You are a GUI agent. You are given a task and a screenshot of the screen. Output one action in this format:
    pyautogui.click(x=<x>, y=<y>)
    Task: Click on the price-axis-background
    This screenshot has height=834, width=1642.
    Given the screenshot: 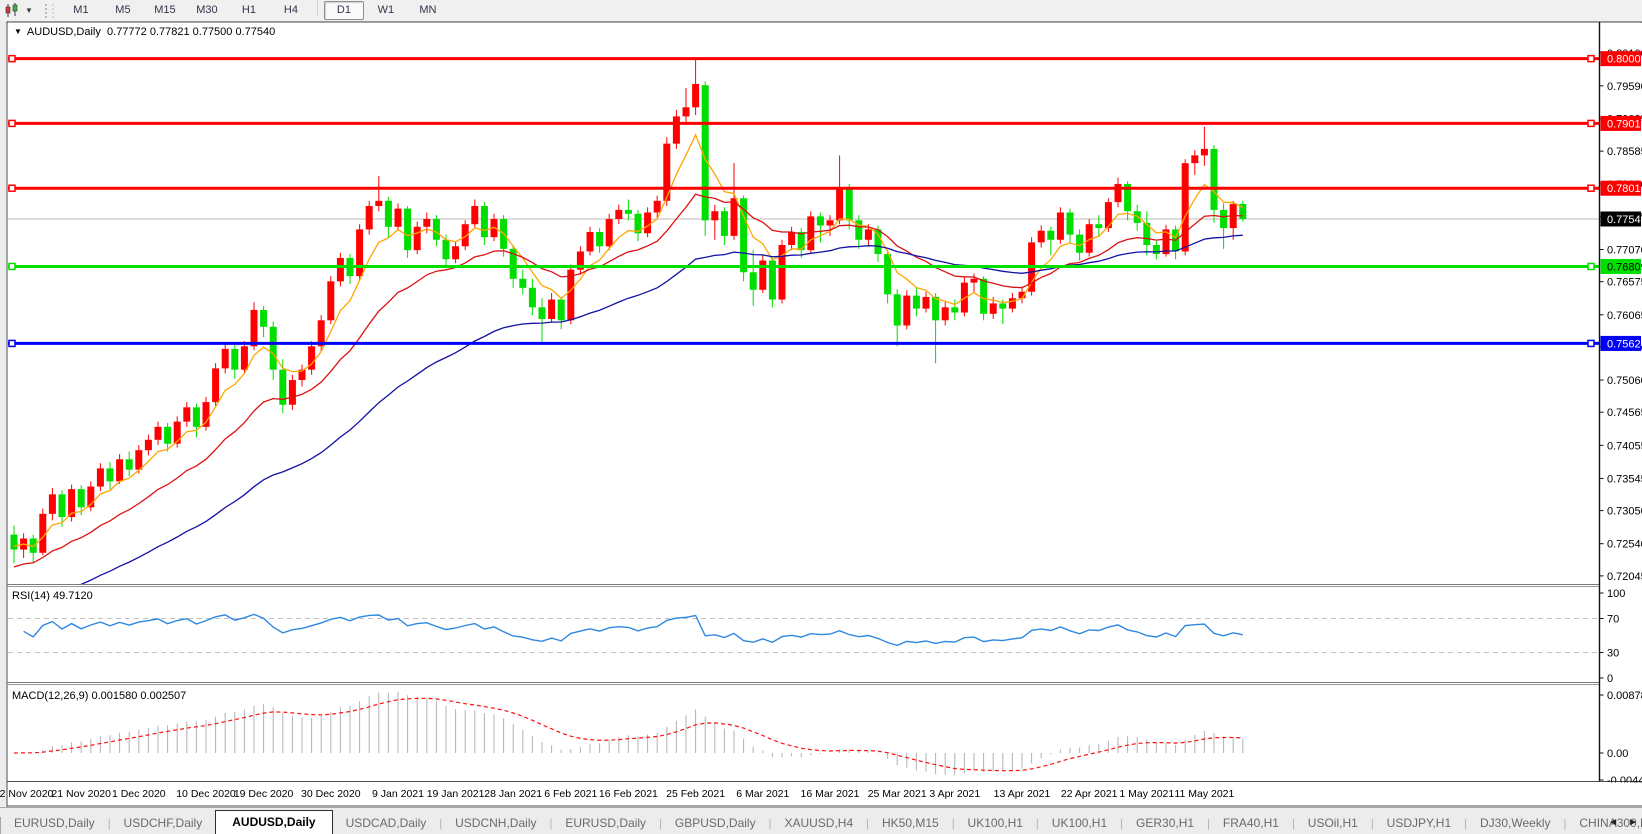 What is the action you would take?
    pyautogui.click(x=1621, y=402)
    